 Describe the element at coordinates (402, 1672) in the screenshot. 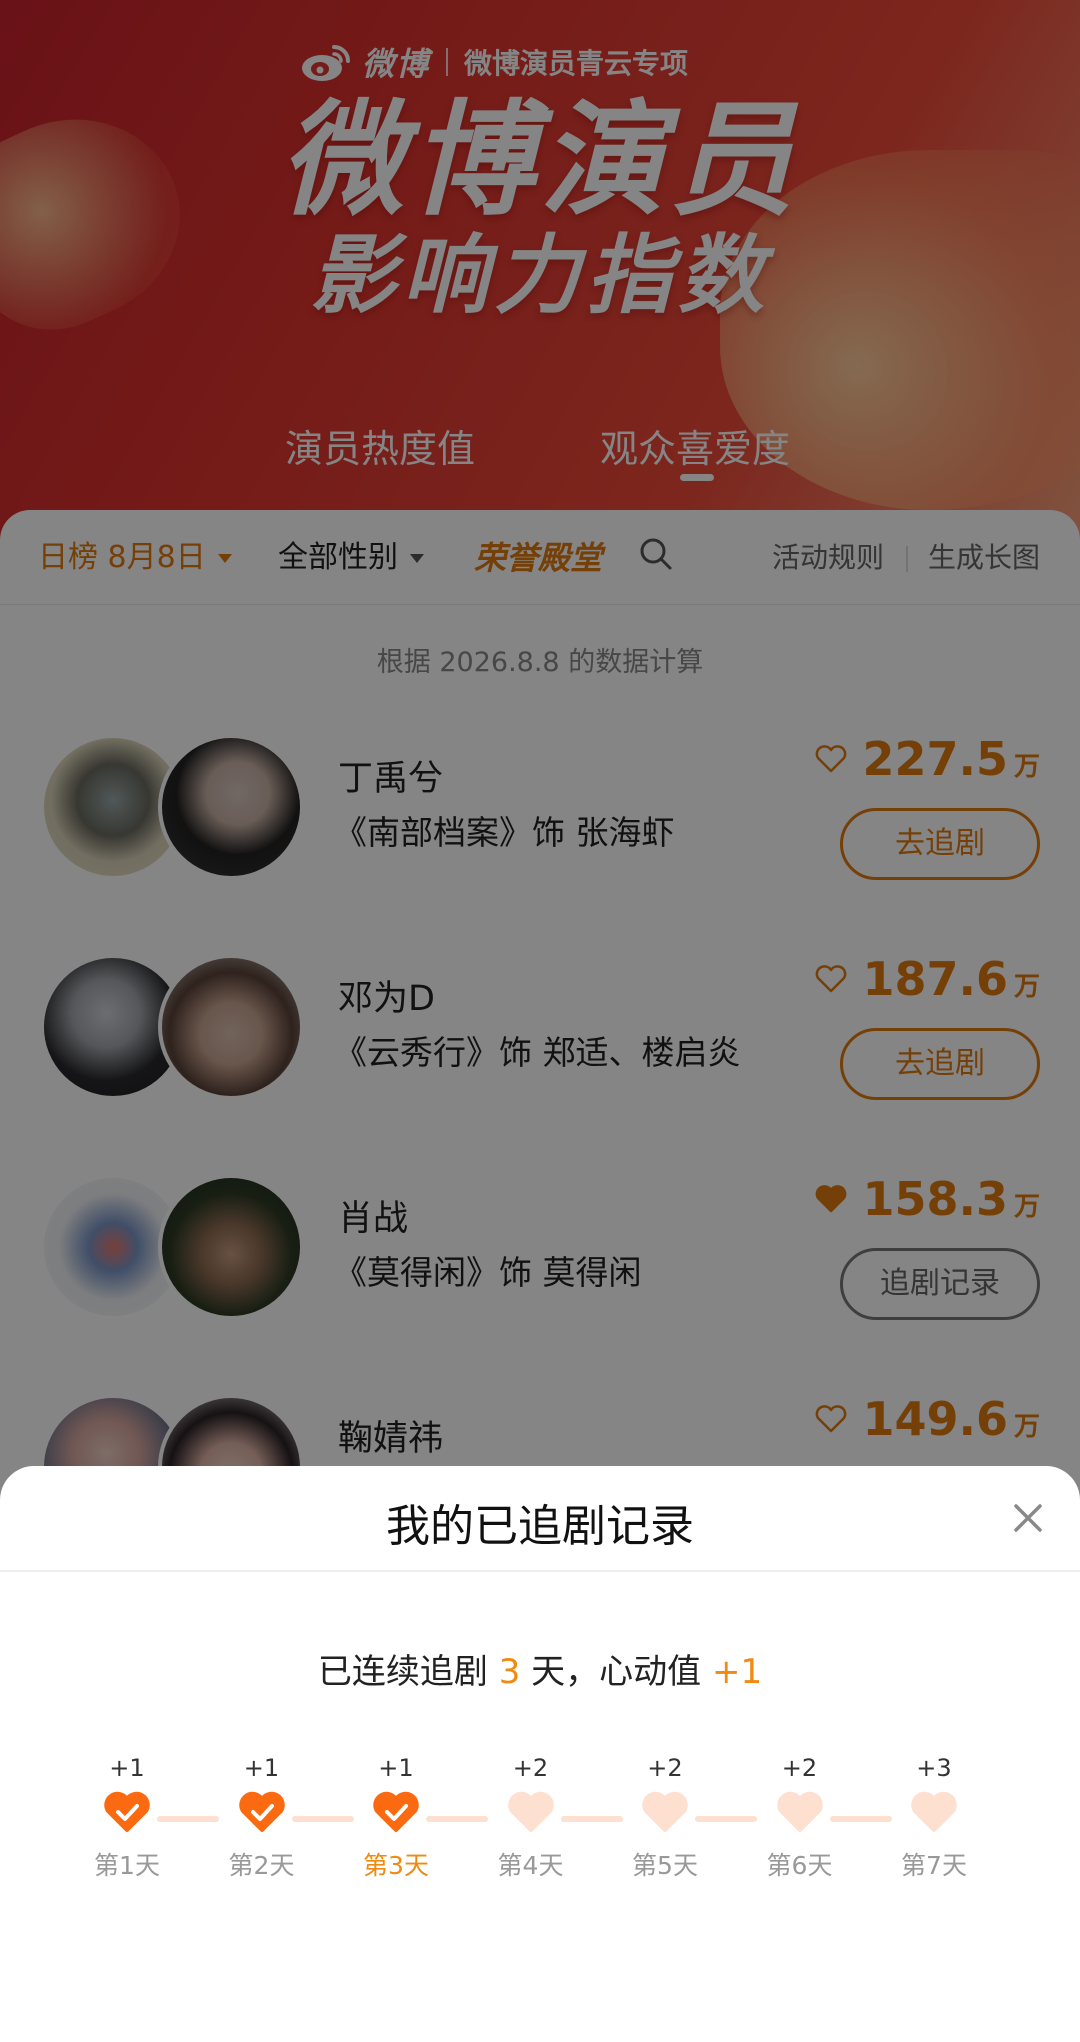

I see `streak-prefix: 已连续追剧` at that location.